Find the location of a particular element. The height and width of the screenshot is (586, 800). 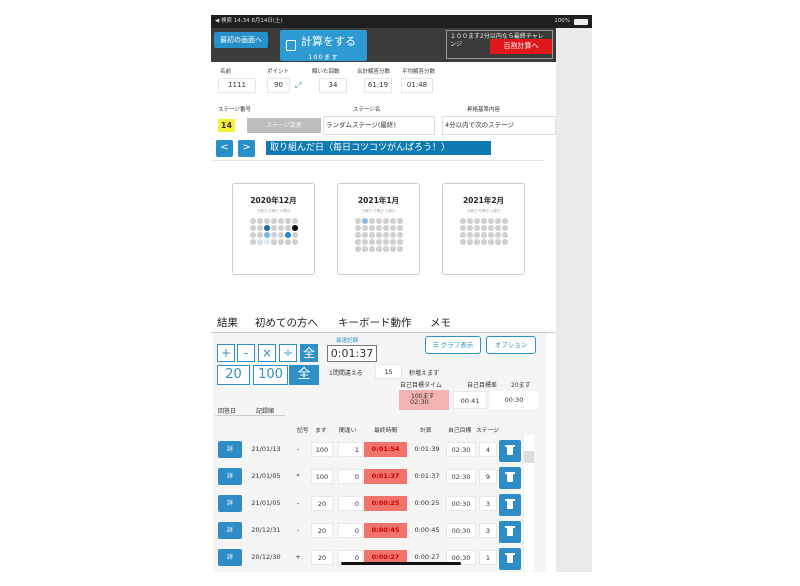

op-divide-button: ÷ is located at coordinates (288, 353).